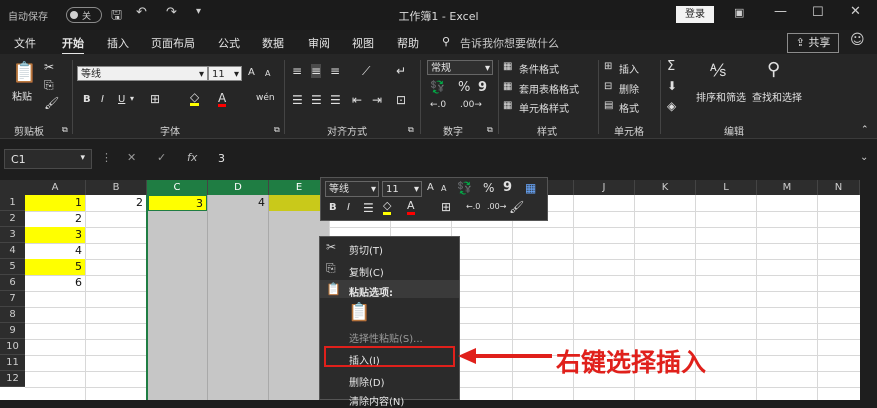 Image resolution: width=877 pixels, height=408 pixels. Describe the element at coordinates (192, 157) in the screenshot. I see `insert-function-button: fx` at that location.